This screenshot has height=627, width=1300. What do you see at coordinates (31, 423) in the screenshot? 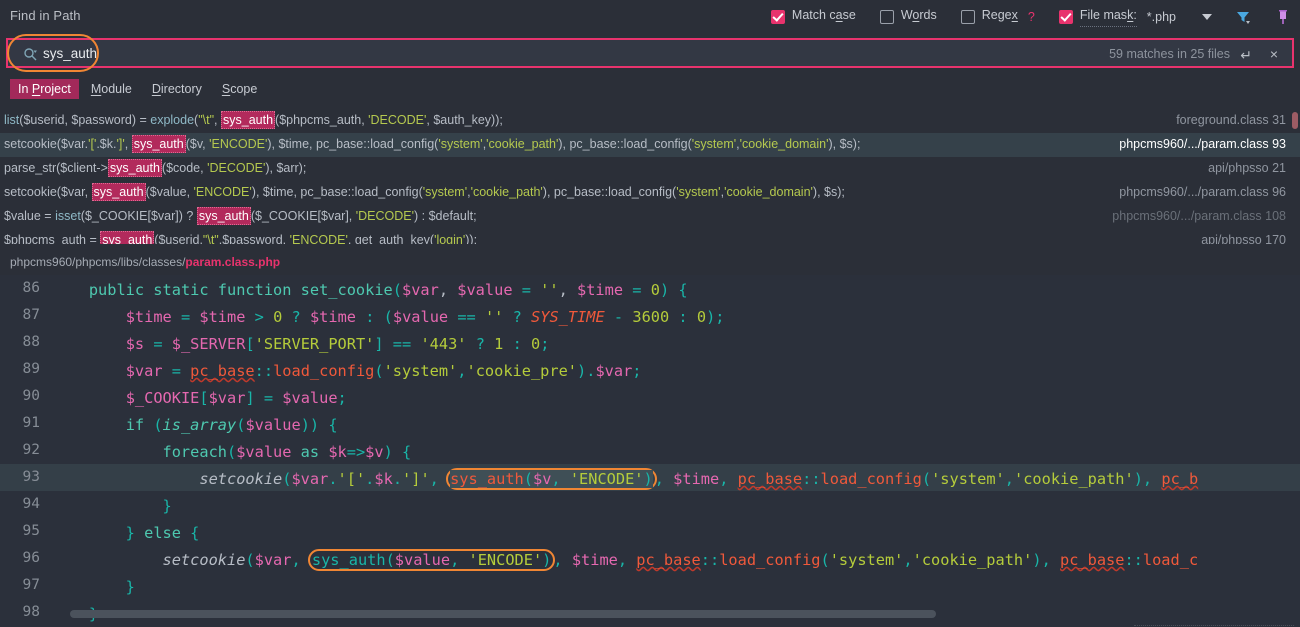
I see `line-number: 91` at bounding box center [31, 423].